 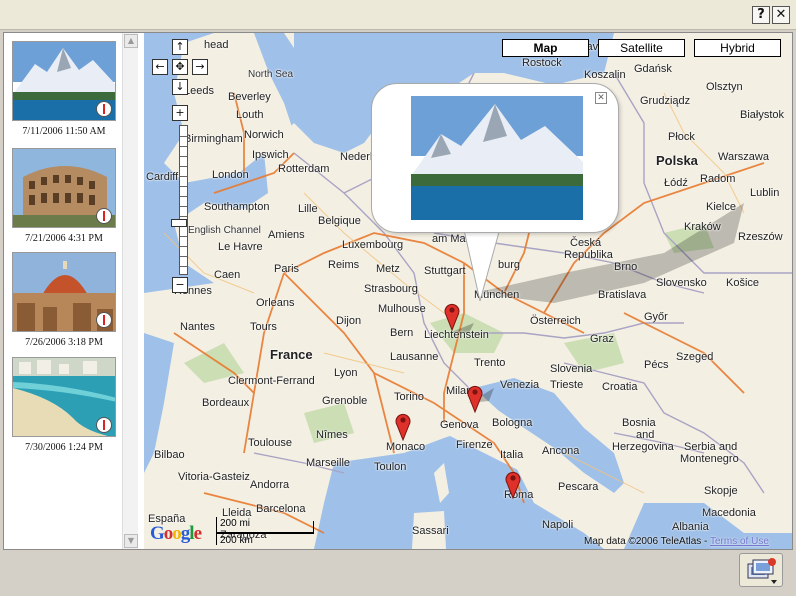 What do you see at coordinates (160, 67) in the screenshot?
I see `pan-left-button: ←` at bounding box center [160, 67].